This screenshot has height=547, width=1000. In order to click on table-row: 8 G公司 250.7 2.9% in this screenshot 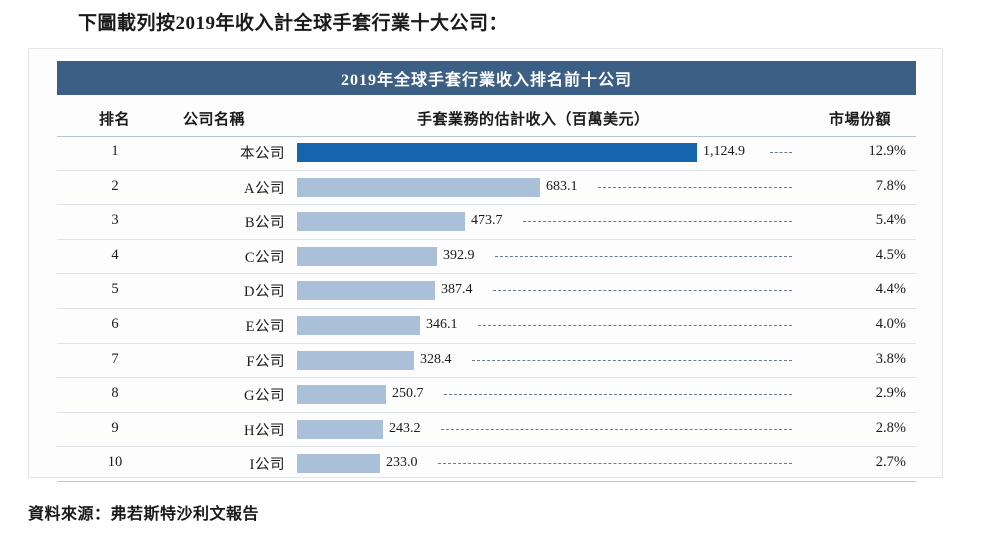, I will do `click(486, 395)`.